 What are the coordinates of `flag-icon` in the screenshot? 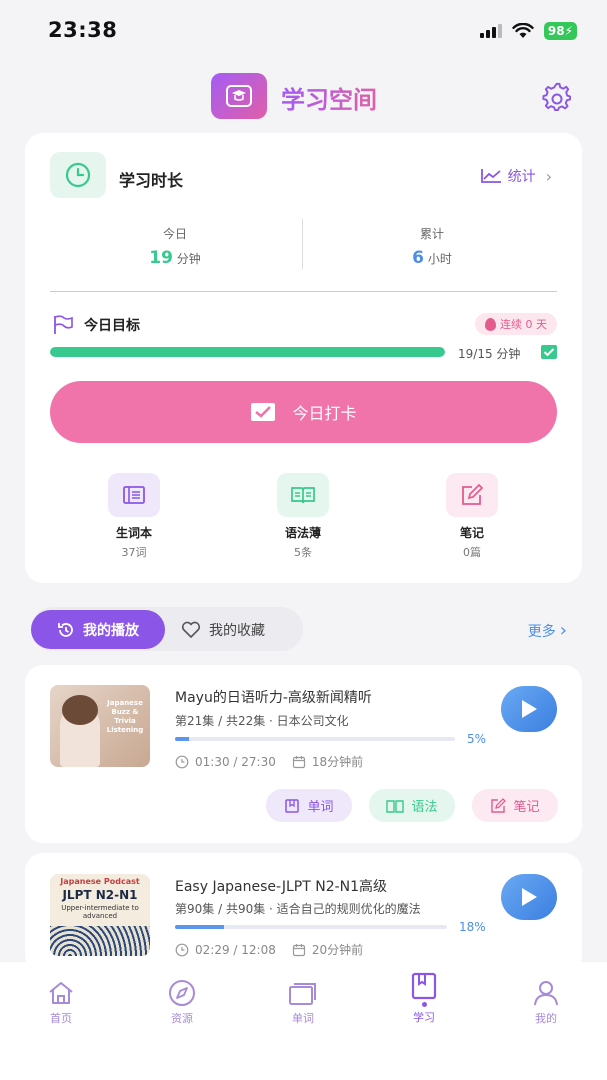 It's located at (63, 324).